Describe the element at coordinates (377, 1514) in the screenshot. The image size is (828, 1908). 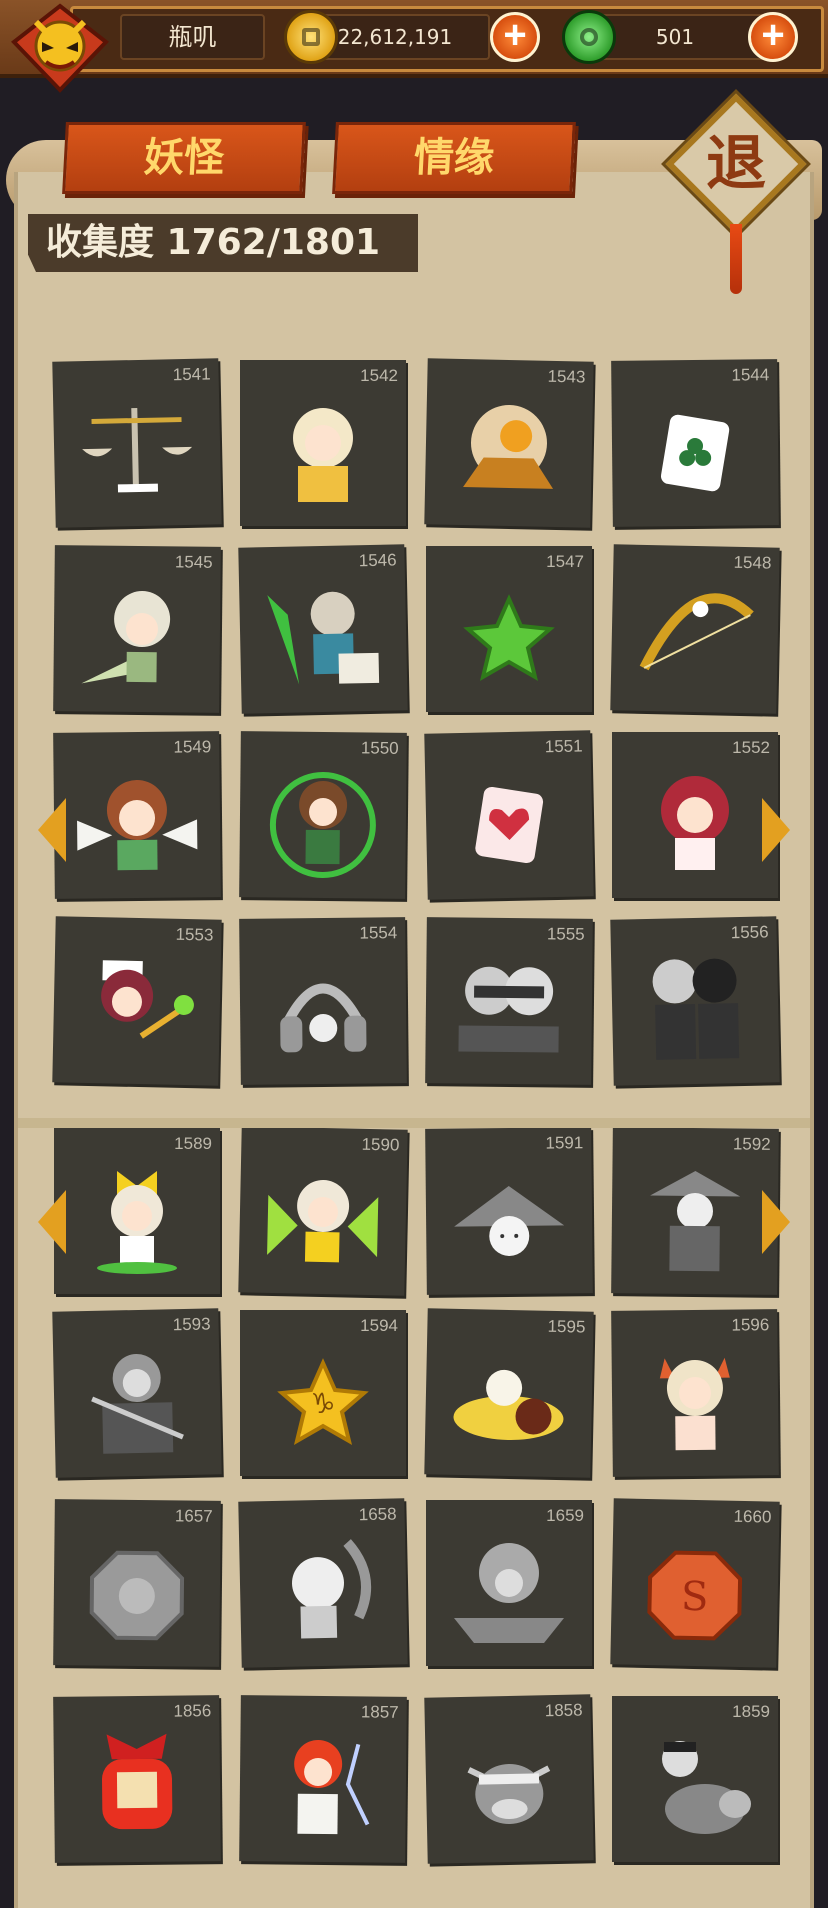
I see `card-number: 1658` at that location.